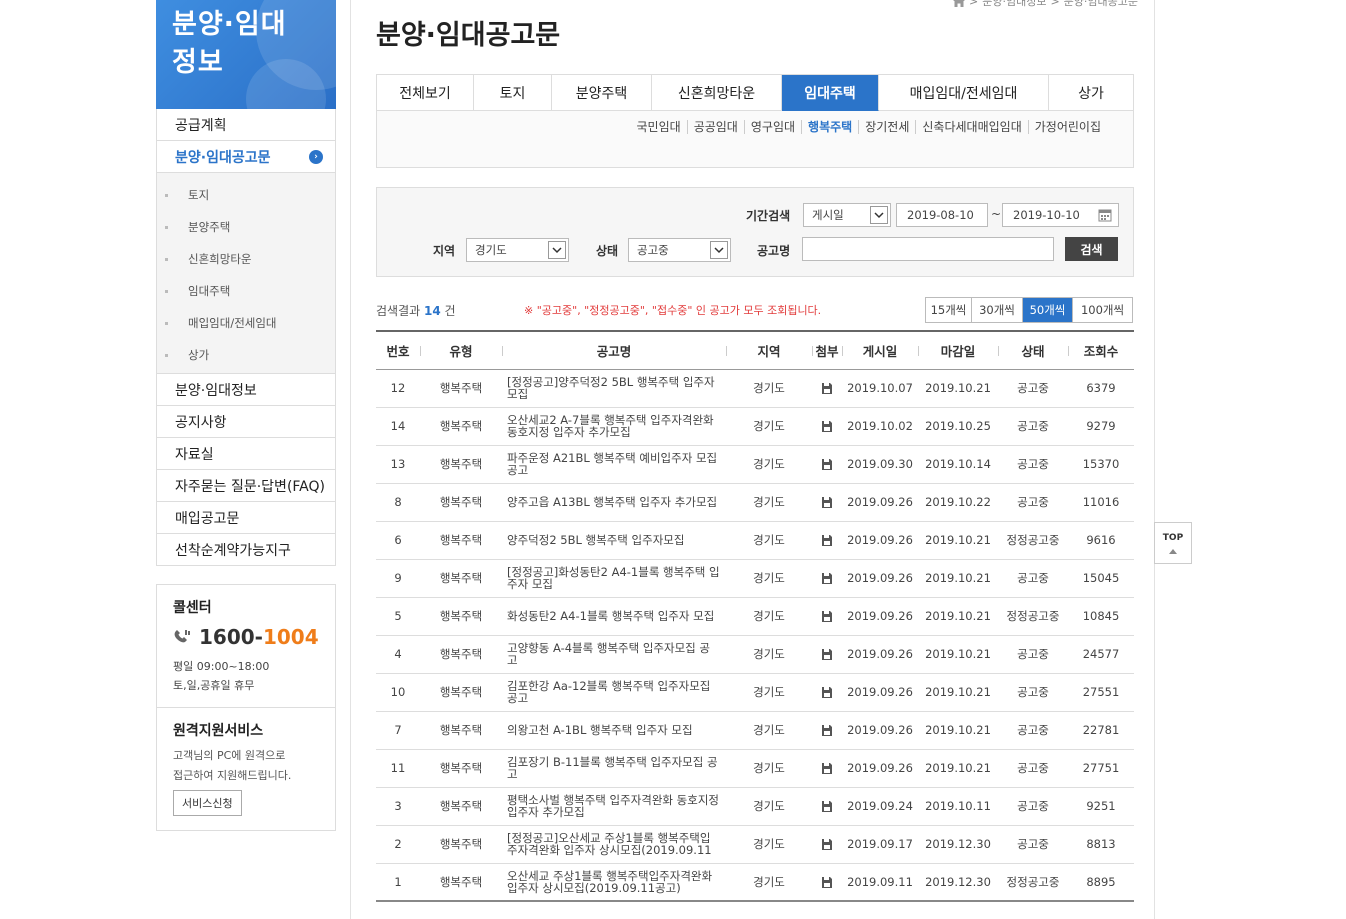  What do you see at coordinates (959, 3) in the screenshot?
I see `home-icon` at bounding box center [959, 3].